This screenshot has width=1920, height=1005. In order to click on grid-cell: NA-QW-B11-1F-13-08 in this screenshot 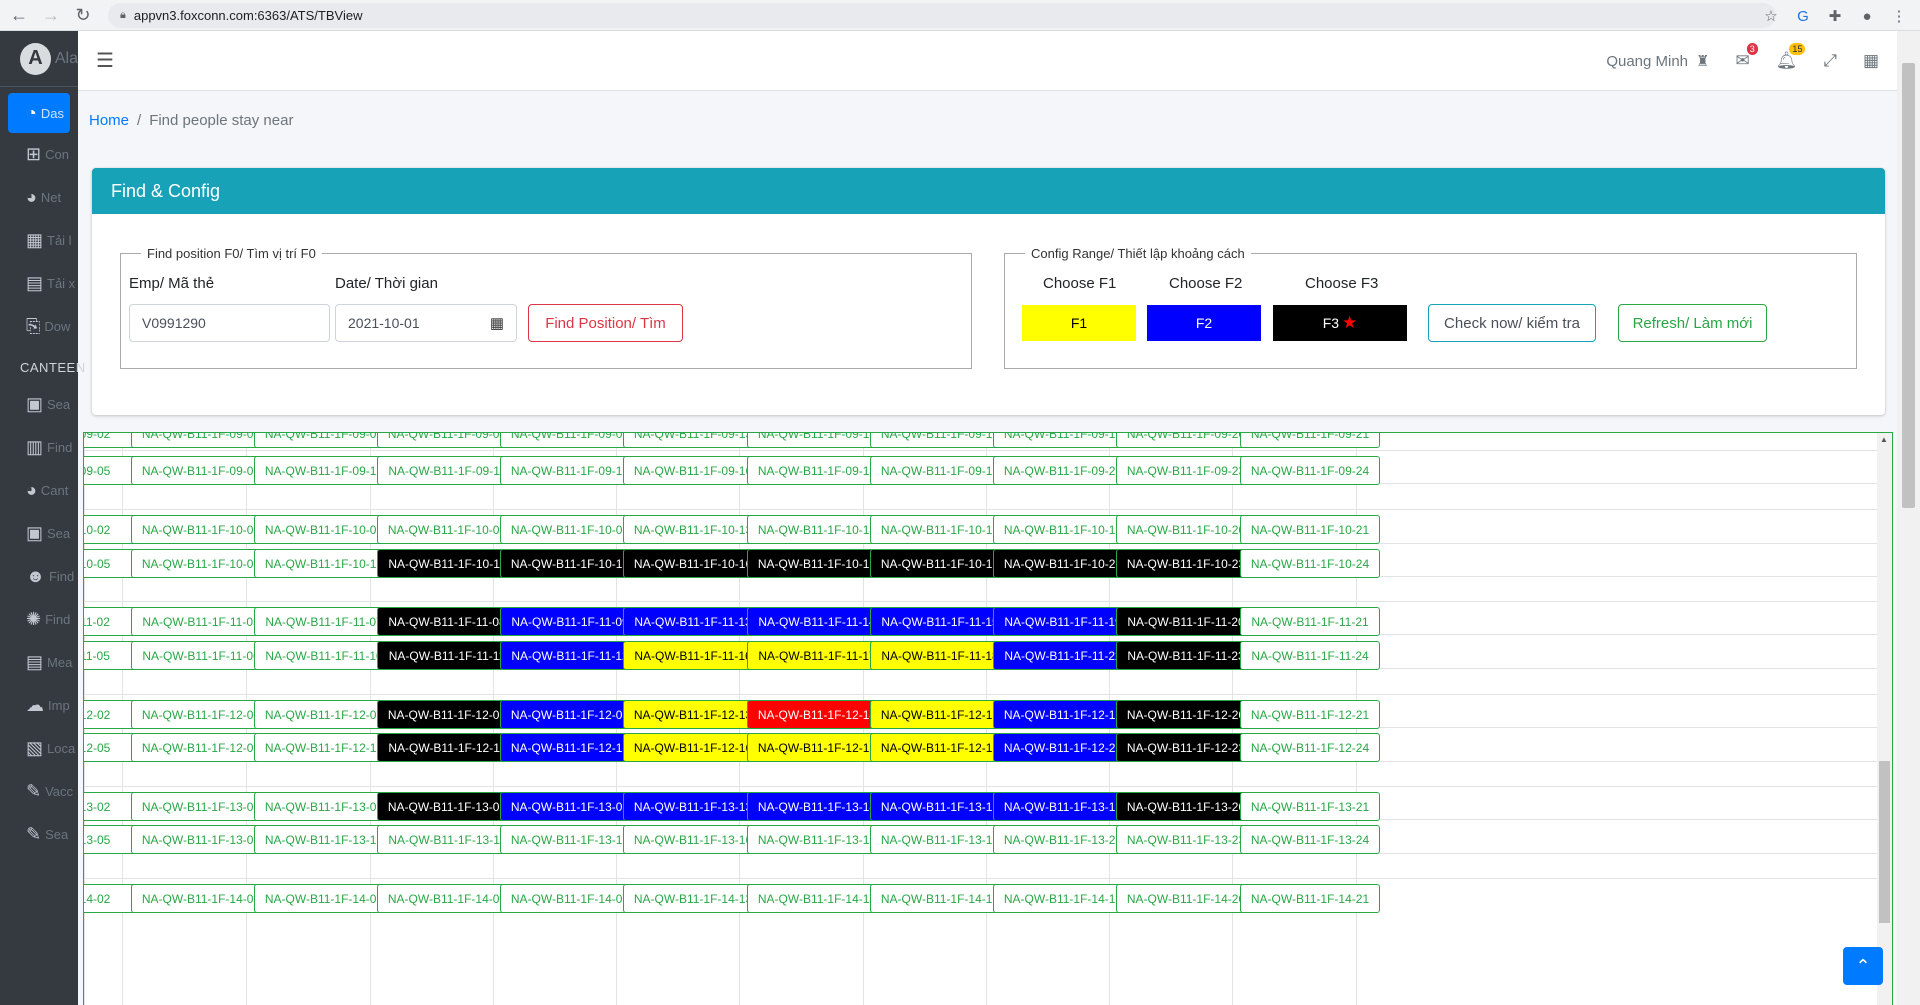, I will do `click(447, 806)`.